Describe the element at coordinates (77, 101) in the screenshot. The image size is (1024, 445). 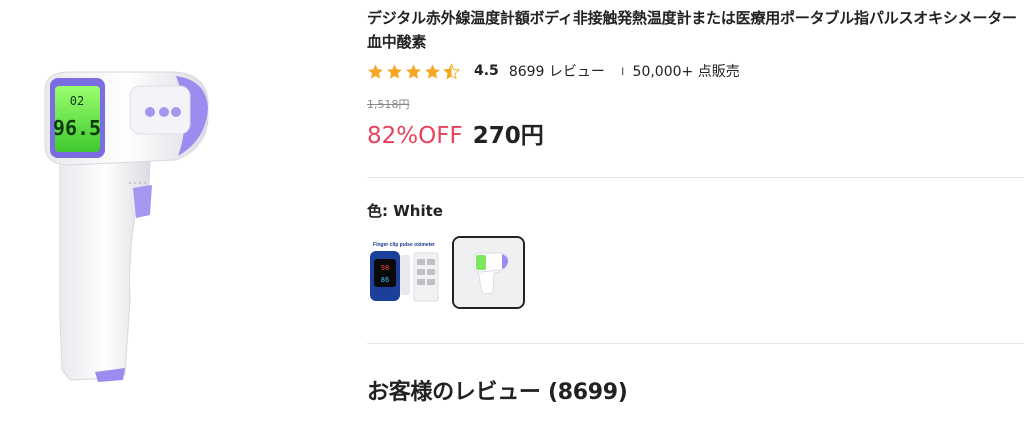
I see `screen-top-reading: 02` at that location.